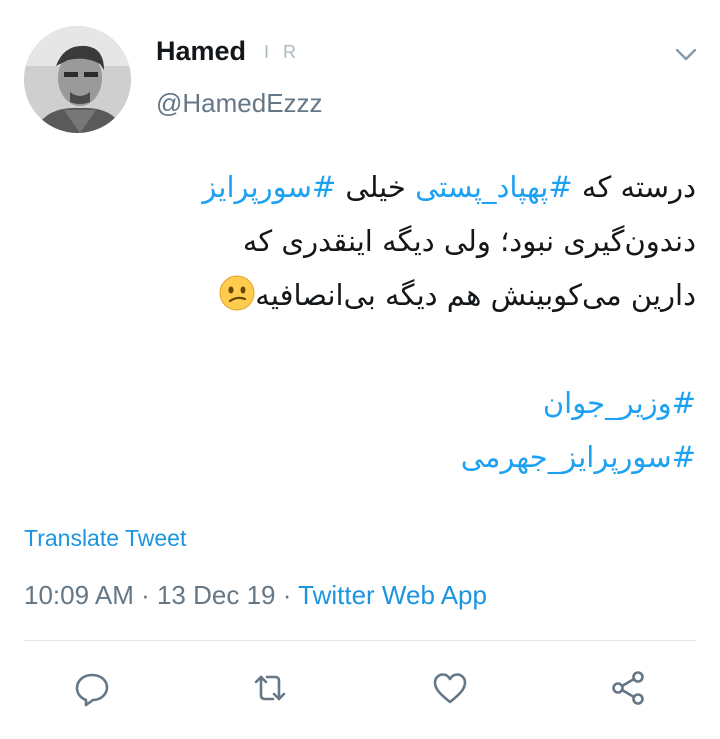 The width and height of the screenshot is (720, 739). I want to click on confused-face-icon, so click(237, 292).